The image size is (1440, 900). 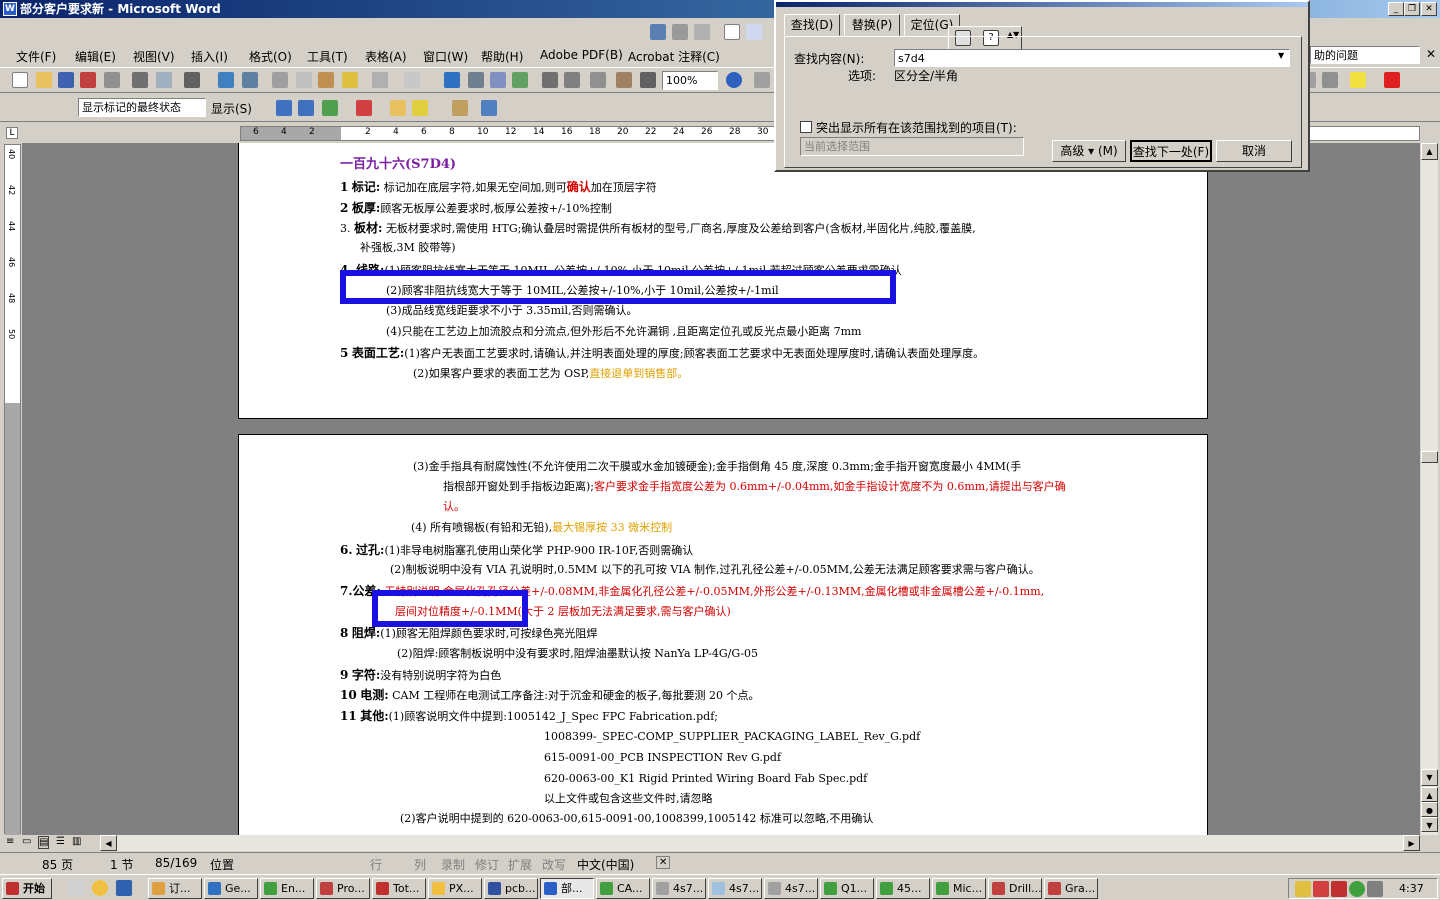 I want to click on start-button: 开始, so click(x=27, y=888).